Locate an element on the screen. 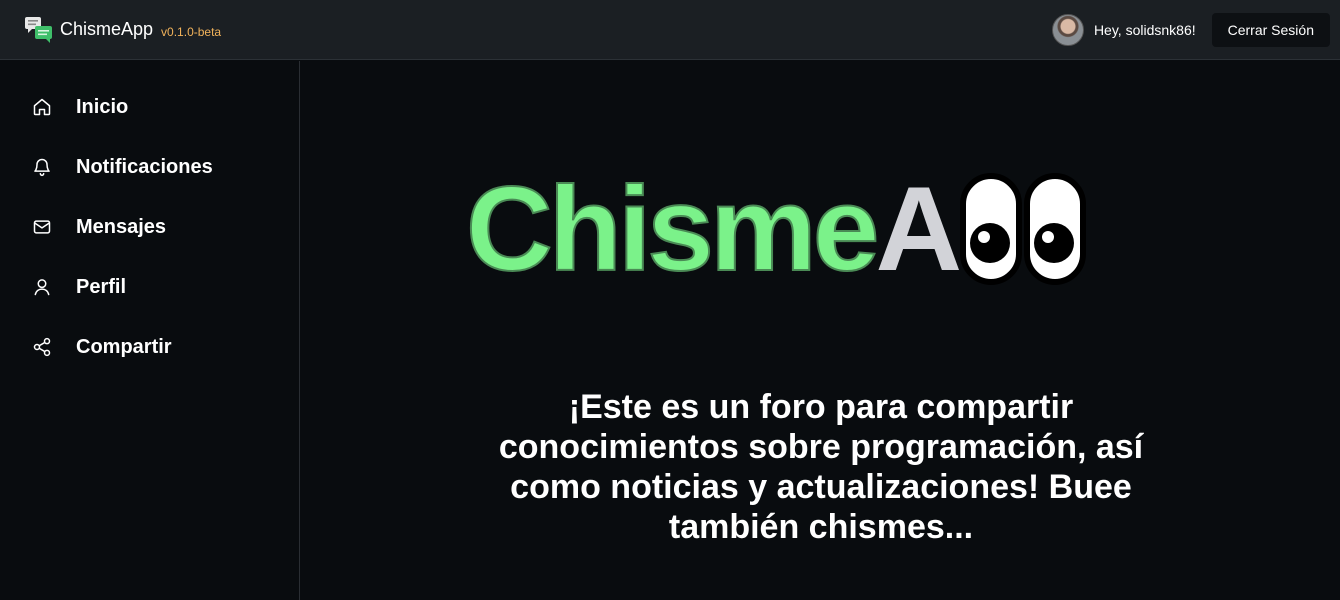 Image resolution: width=1340 pixels, height=600 pixels. eyes-icon is located at coordinates (1023, 229).